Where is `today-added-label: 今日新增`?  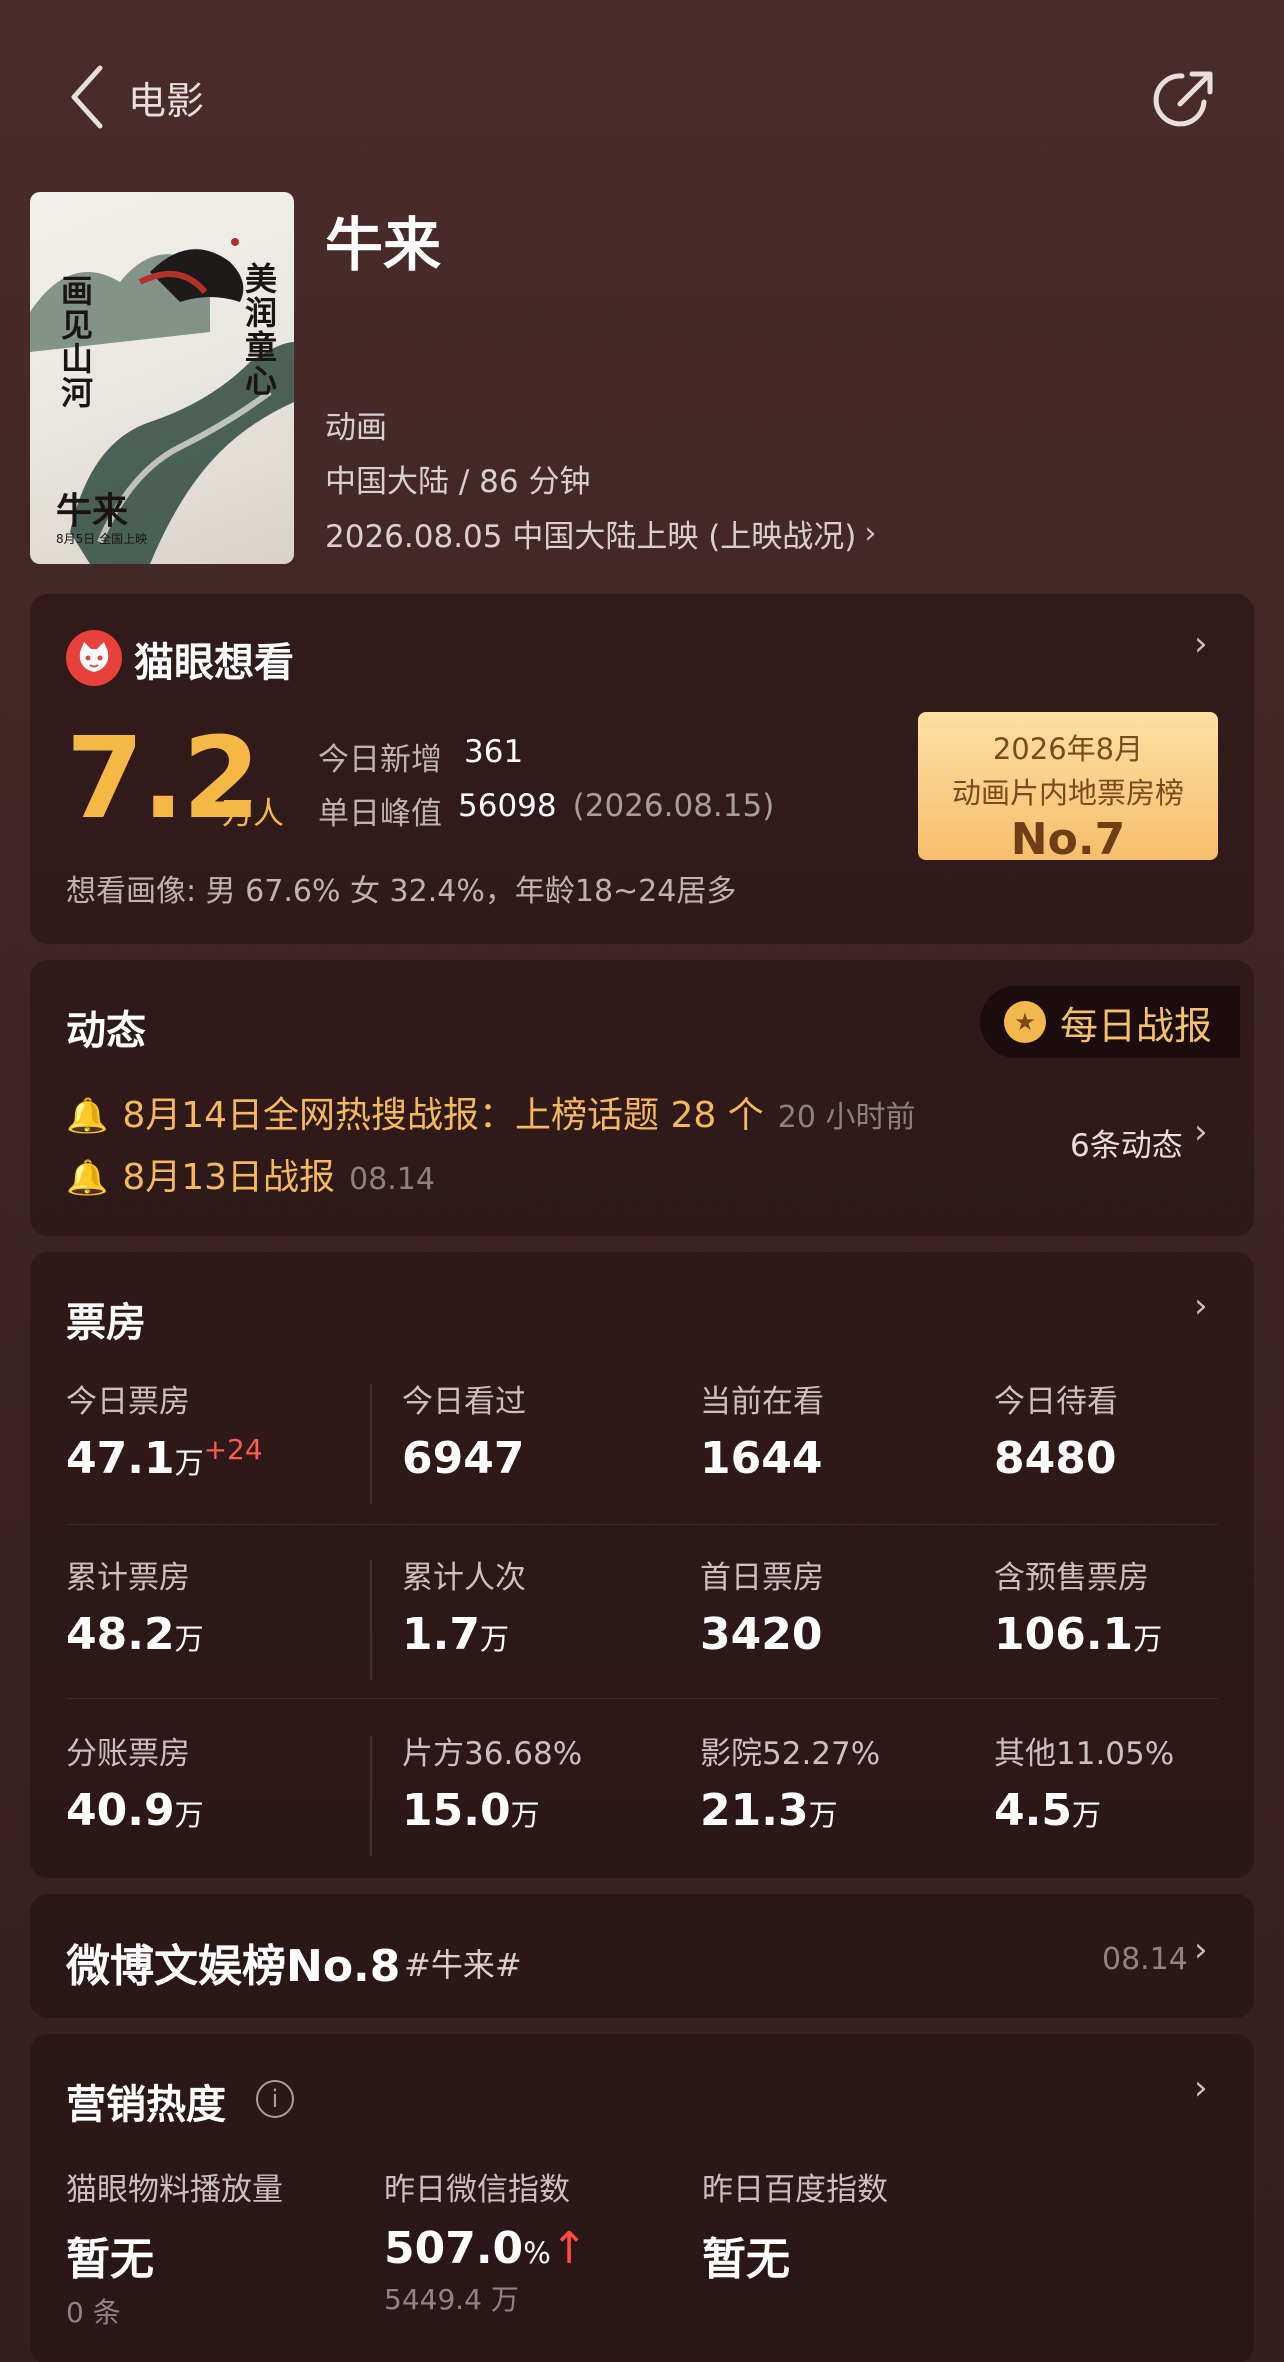 today-added-label: 今日新增 is located at coordinates (380, 760).